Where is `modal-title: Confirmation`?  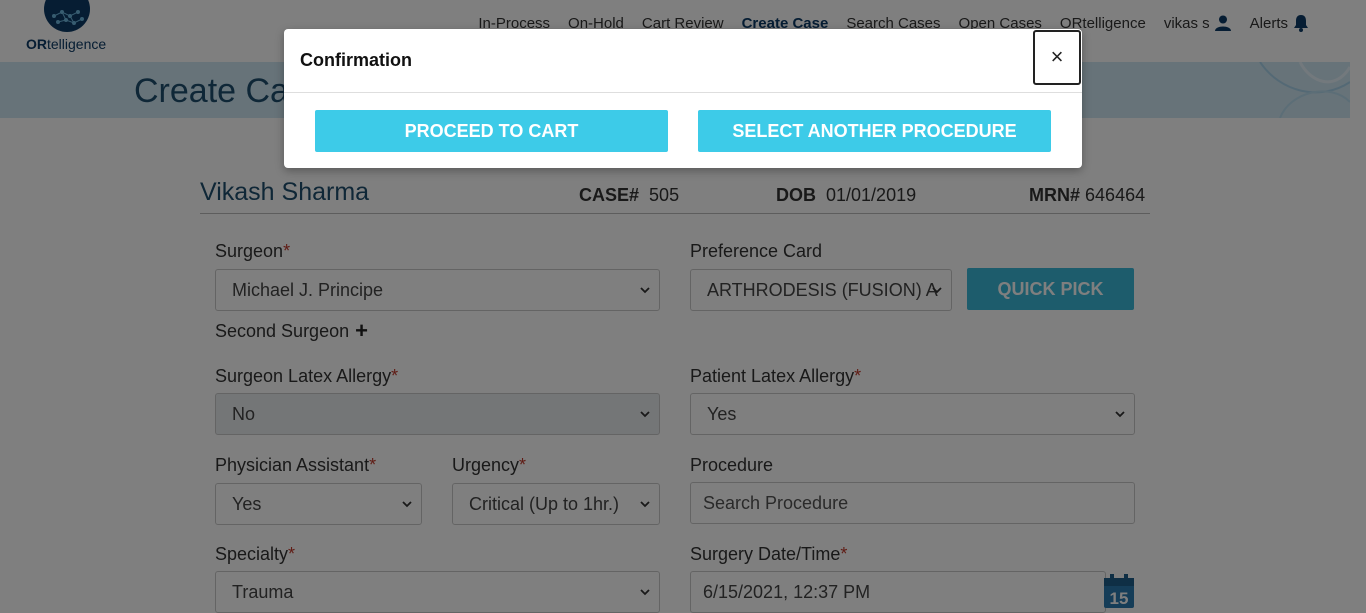 modal-title: Confirmation is located at coordinates (356, 60).